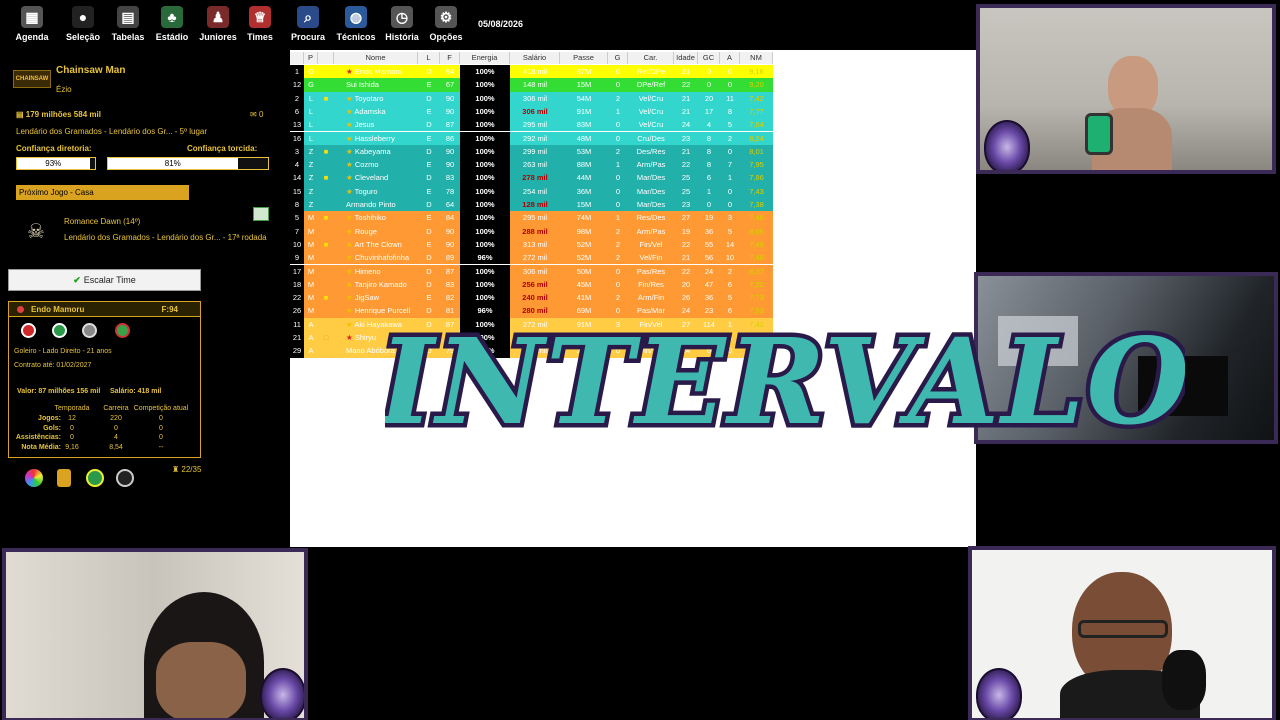 The width and height of the screenshot is (1280, 720). What do you see at coordinates (367, 164) in the screenshot?
I see `player-name: Cozmo` at bounding box center [367, 164].